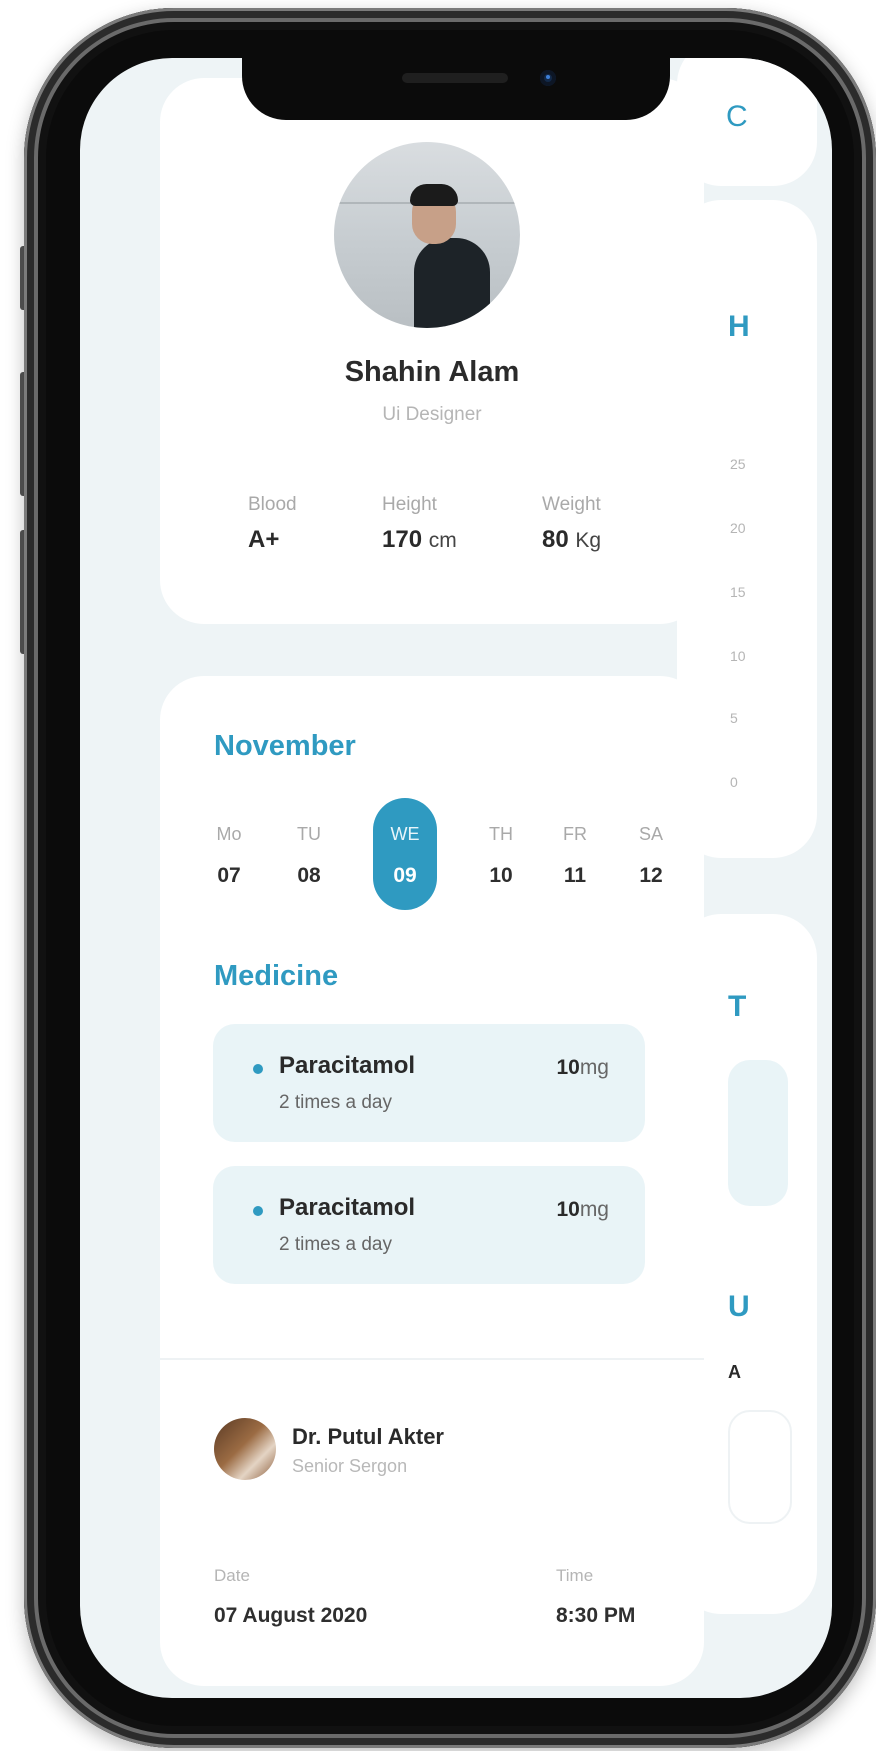 The width and height of the screenshot is (876, 1751). What do you see at coordinates (456, 89) in the screenshot?
I see `phone-notch` at bounding box center [456, 89].